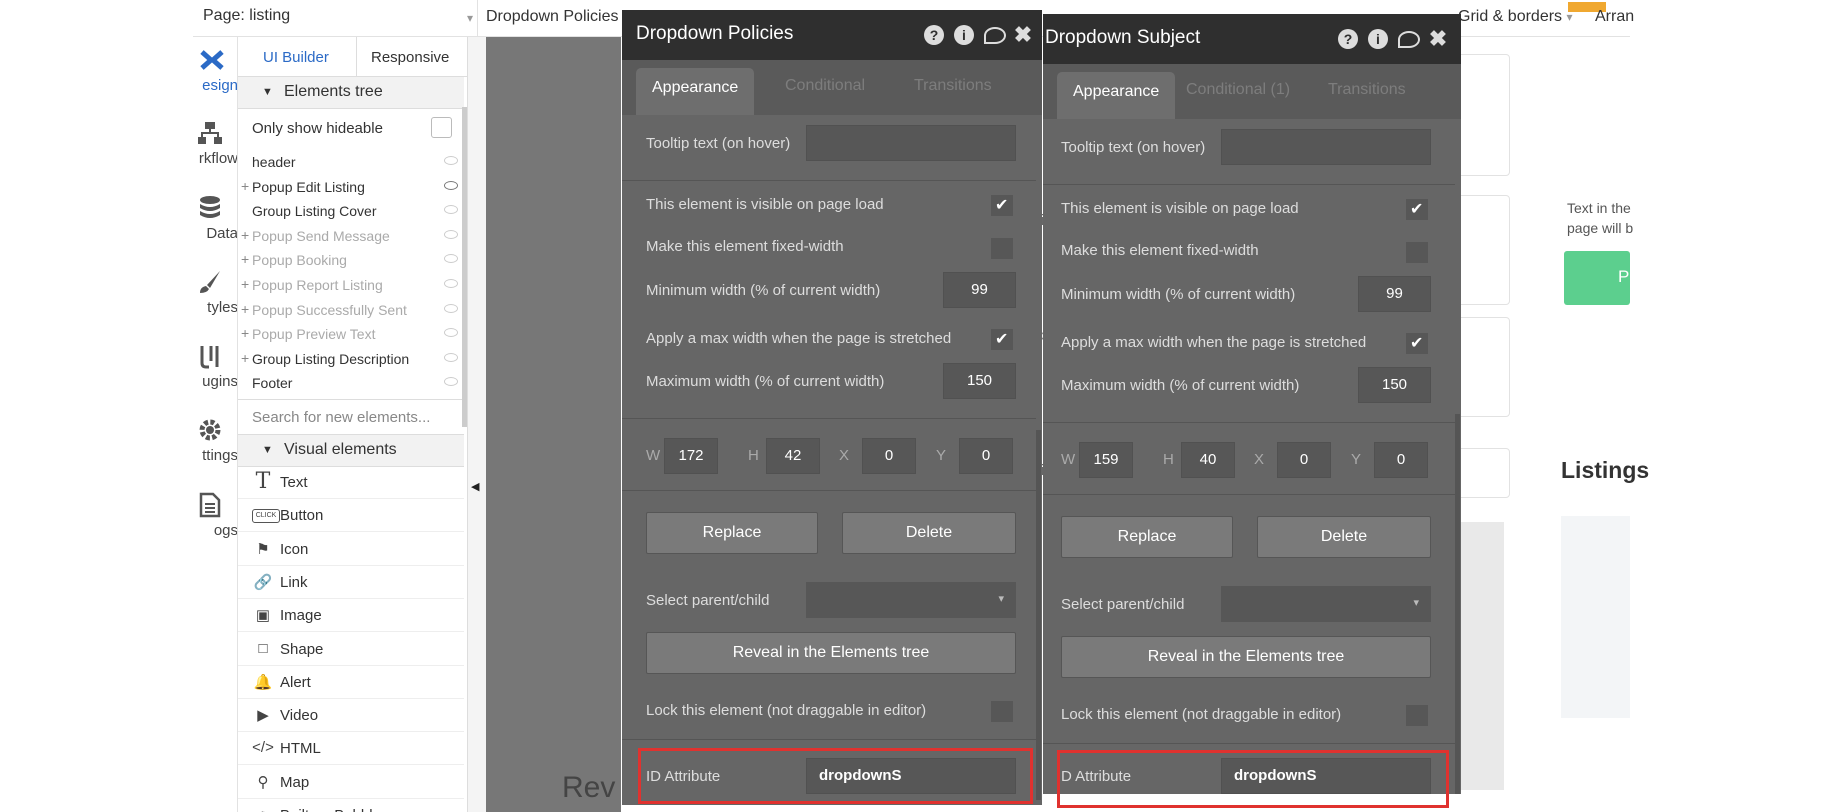 The image size is (1830, 812). I want to click on visual-element-item: ▣ Image, so click(351, 616).